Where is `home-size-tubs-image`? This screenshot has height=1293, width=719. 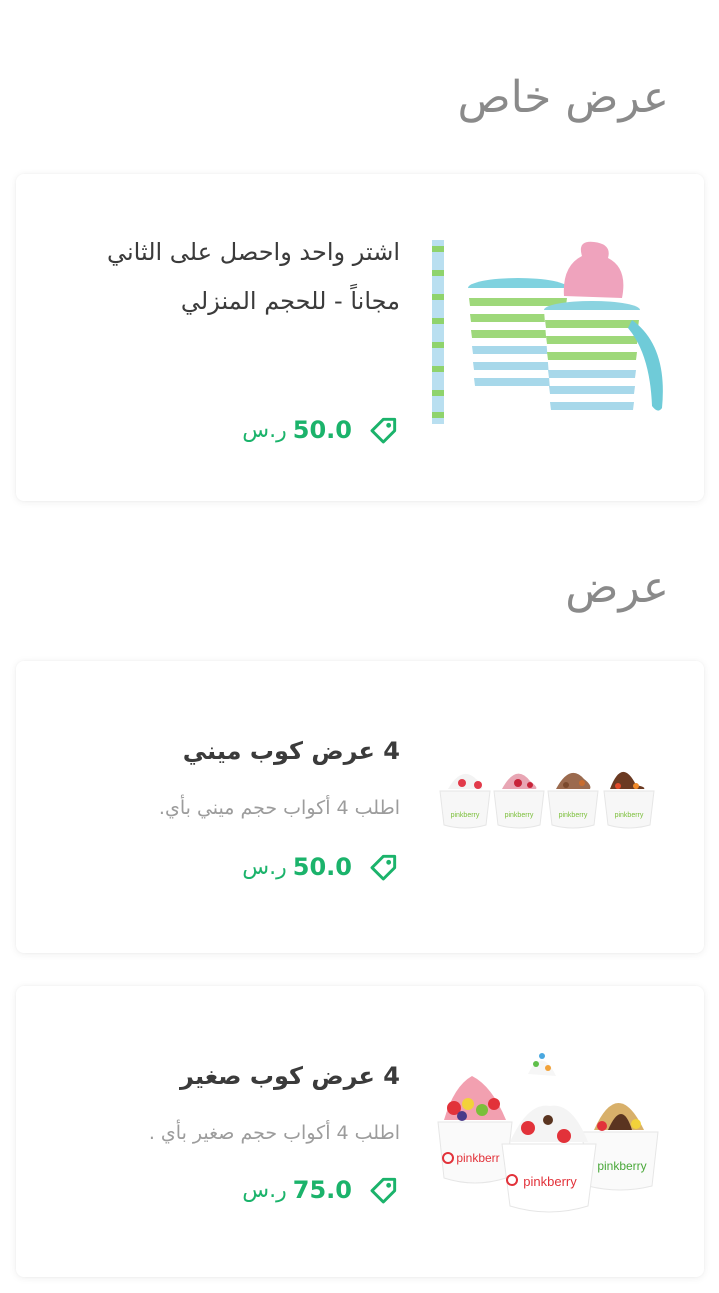
home-size-tubs-image is located at coordinates (547, 332).